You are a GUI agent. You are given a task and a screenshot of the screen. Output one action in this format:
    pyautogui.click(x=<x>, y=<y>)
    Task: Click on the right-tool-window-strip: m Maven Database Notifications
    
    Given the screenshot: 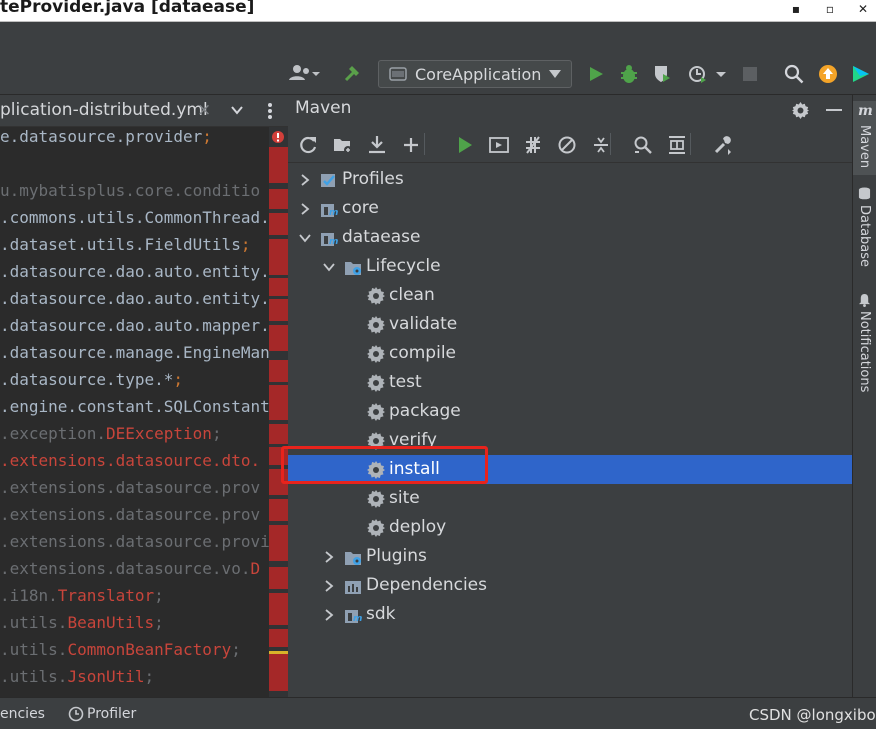 What is the action you would take?
    pyautogui.click(x=864, y=396)
    